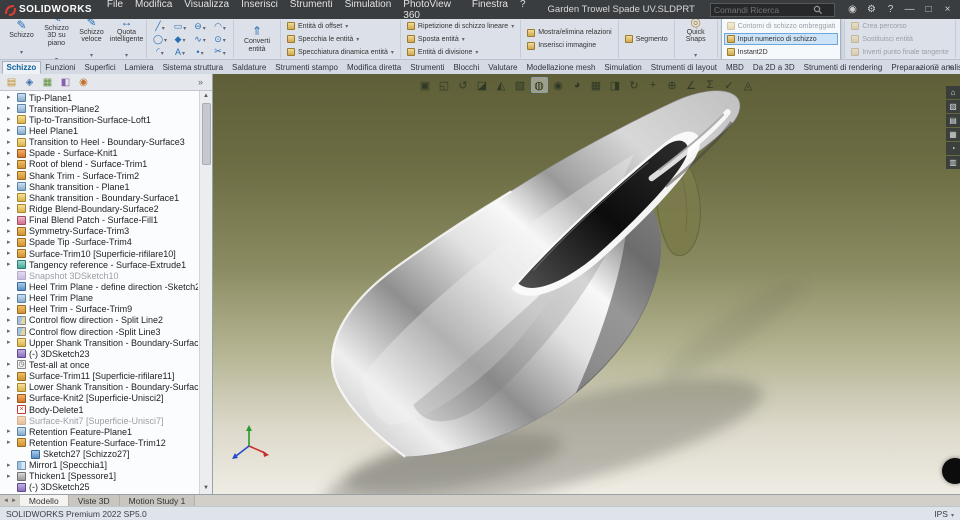  I want to click on doc-restore-button: □, so click(935, 66).